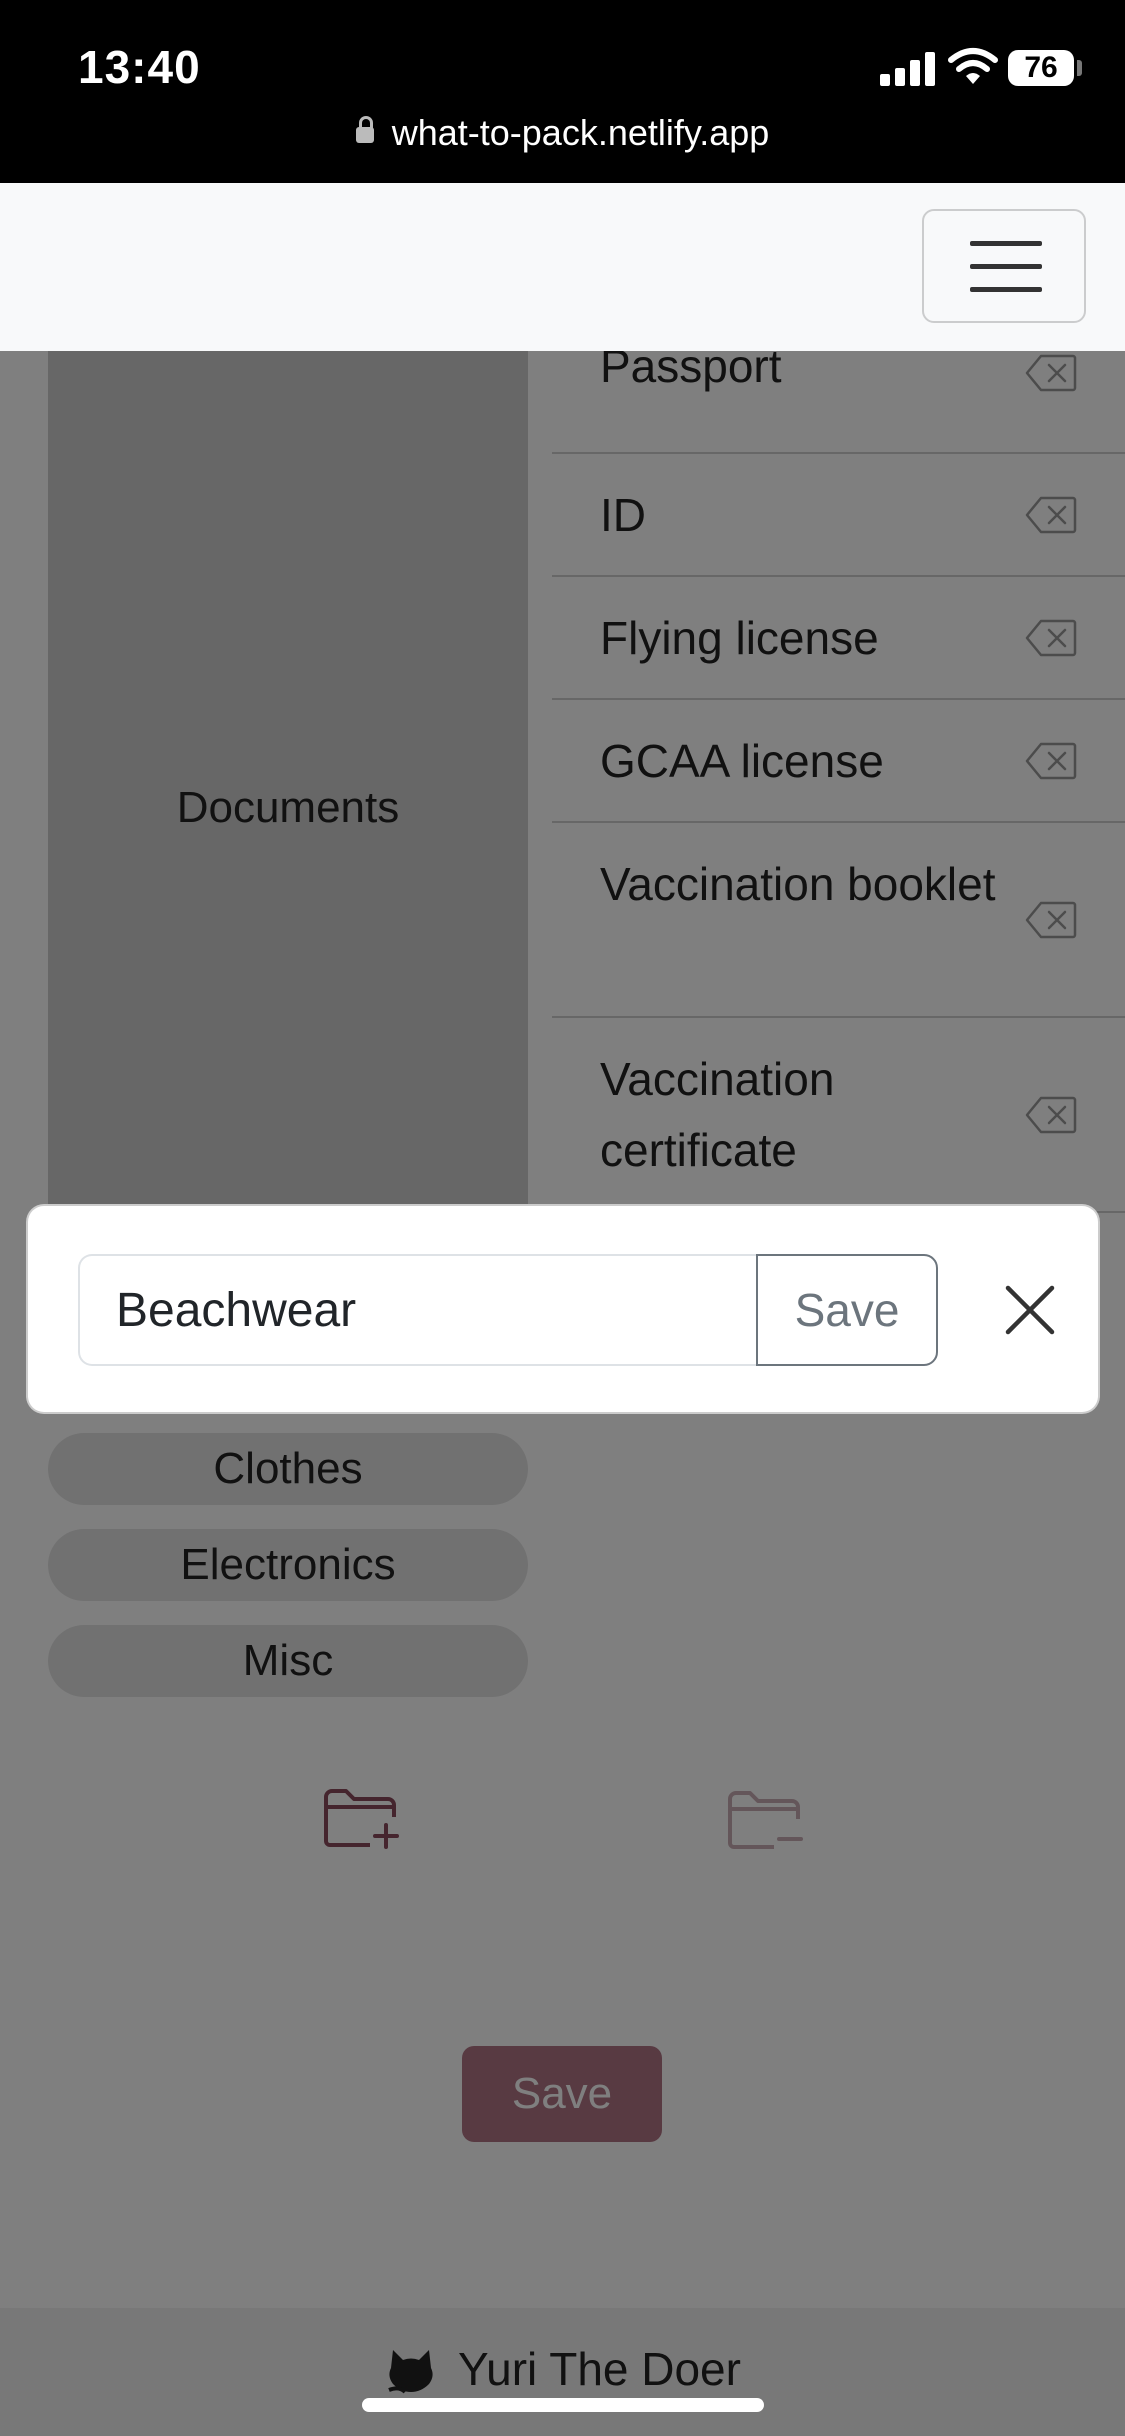 This screenshot has height=2436, width=1125. I want to click on menu-toggle-button, so click(1004, 266).